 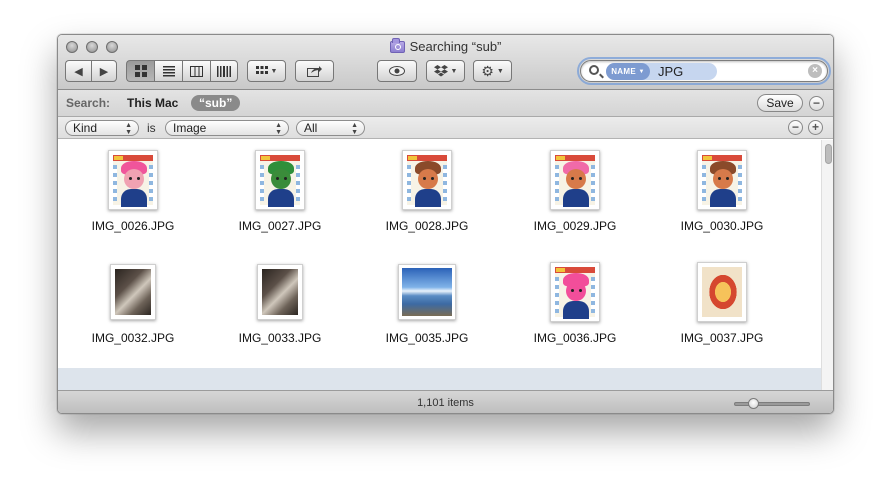 What do you see at coordinates (828, 154) in the screenshot?
I see `scrollbar-thumb` at bounding box center [828, 154].